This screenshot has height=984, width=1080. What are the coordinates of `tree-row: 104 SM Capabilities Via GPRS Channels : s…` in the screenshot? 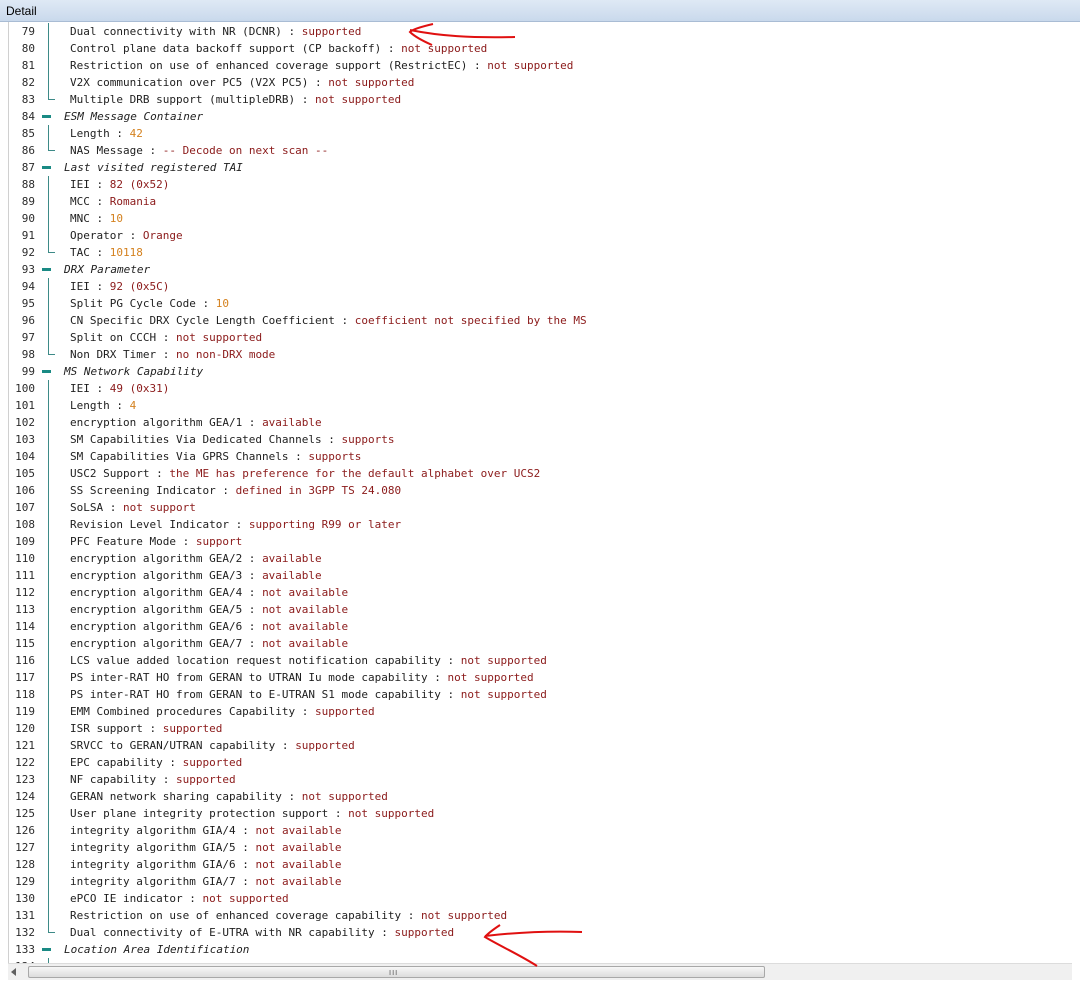 It's located at (541, 456).